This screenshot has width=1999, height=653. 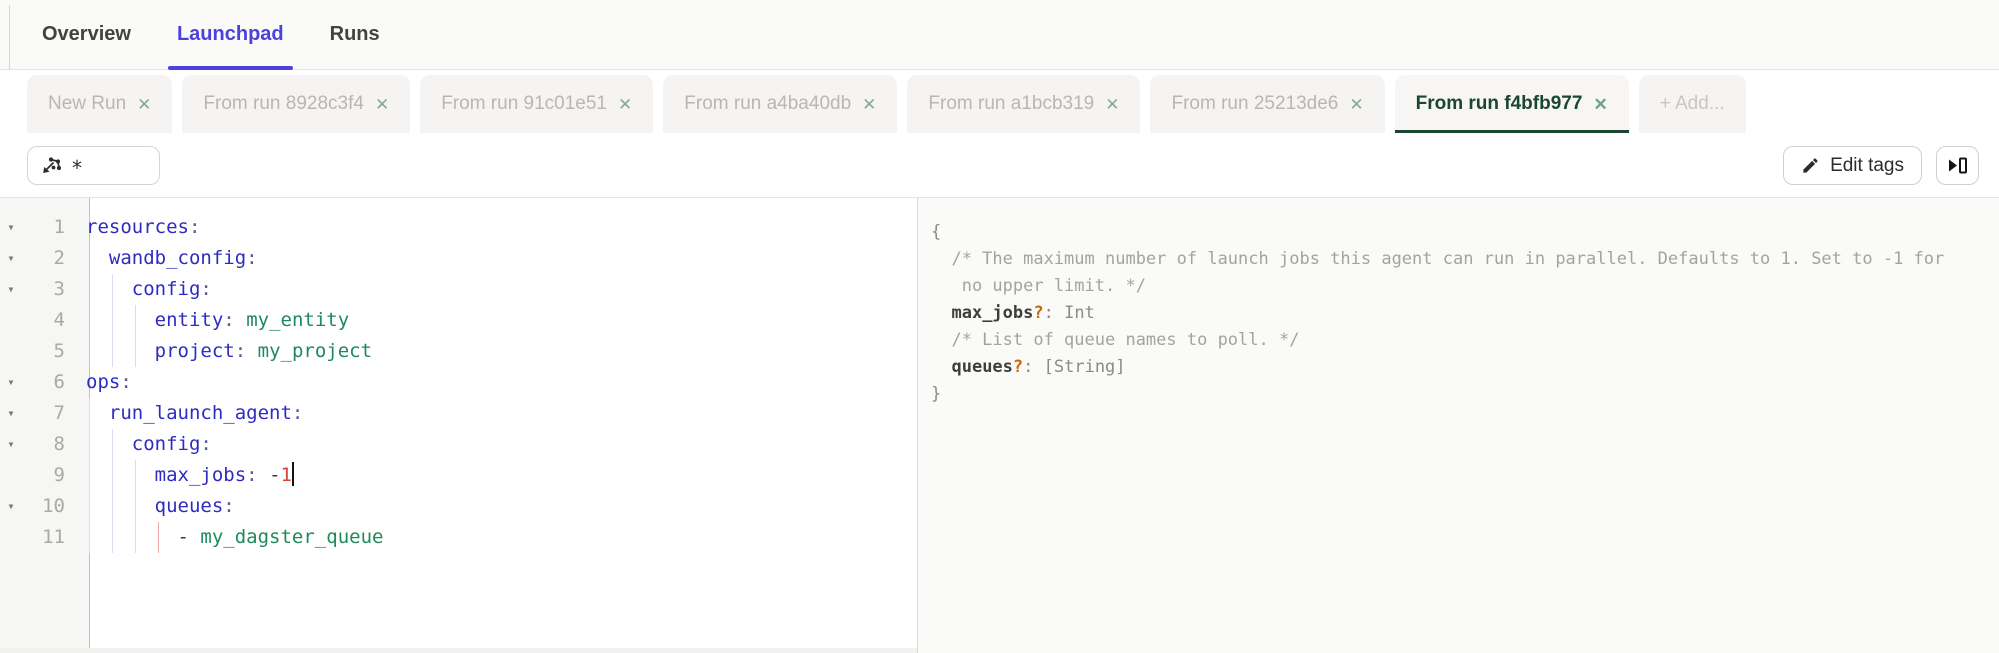 What do you see at coordinates (936, 232) in the screenshot?
I see `schema-token-p: {` at bounding box center [936, 232].